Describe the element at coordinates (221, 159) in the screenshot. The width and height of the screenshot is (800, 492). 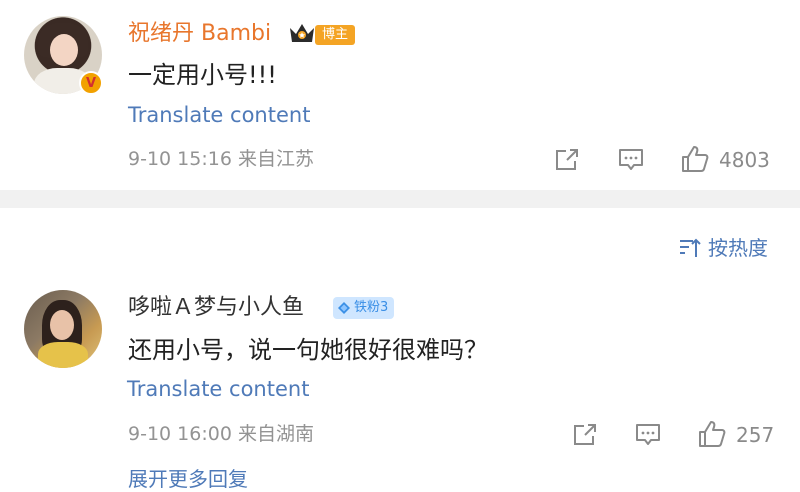
I see `comment-meta: 9-10 15:16 来自江苏` at that location.